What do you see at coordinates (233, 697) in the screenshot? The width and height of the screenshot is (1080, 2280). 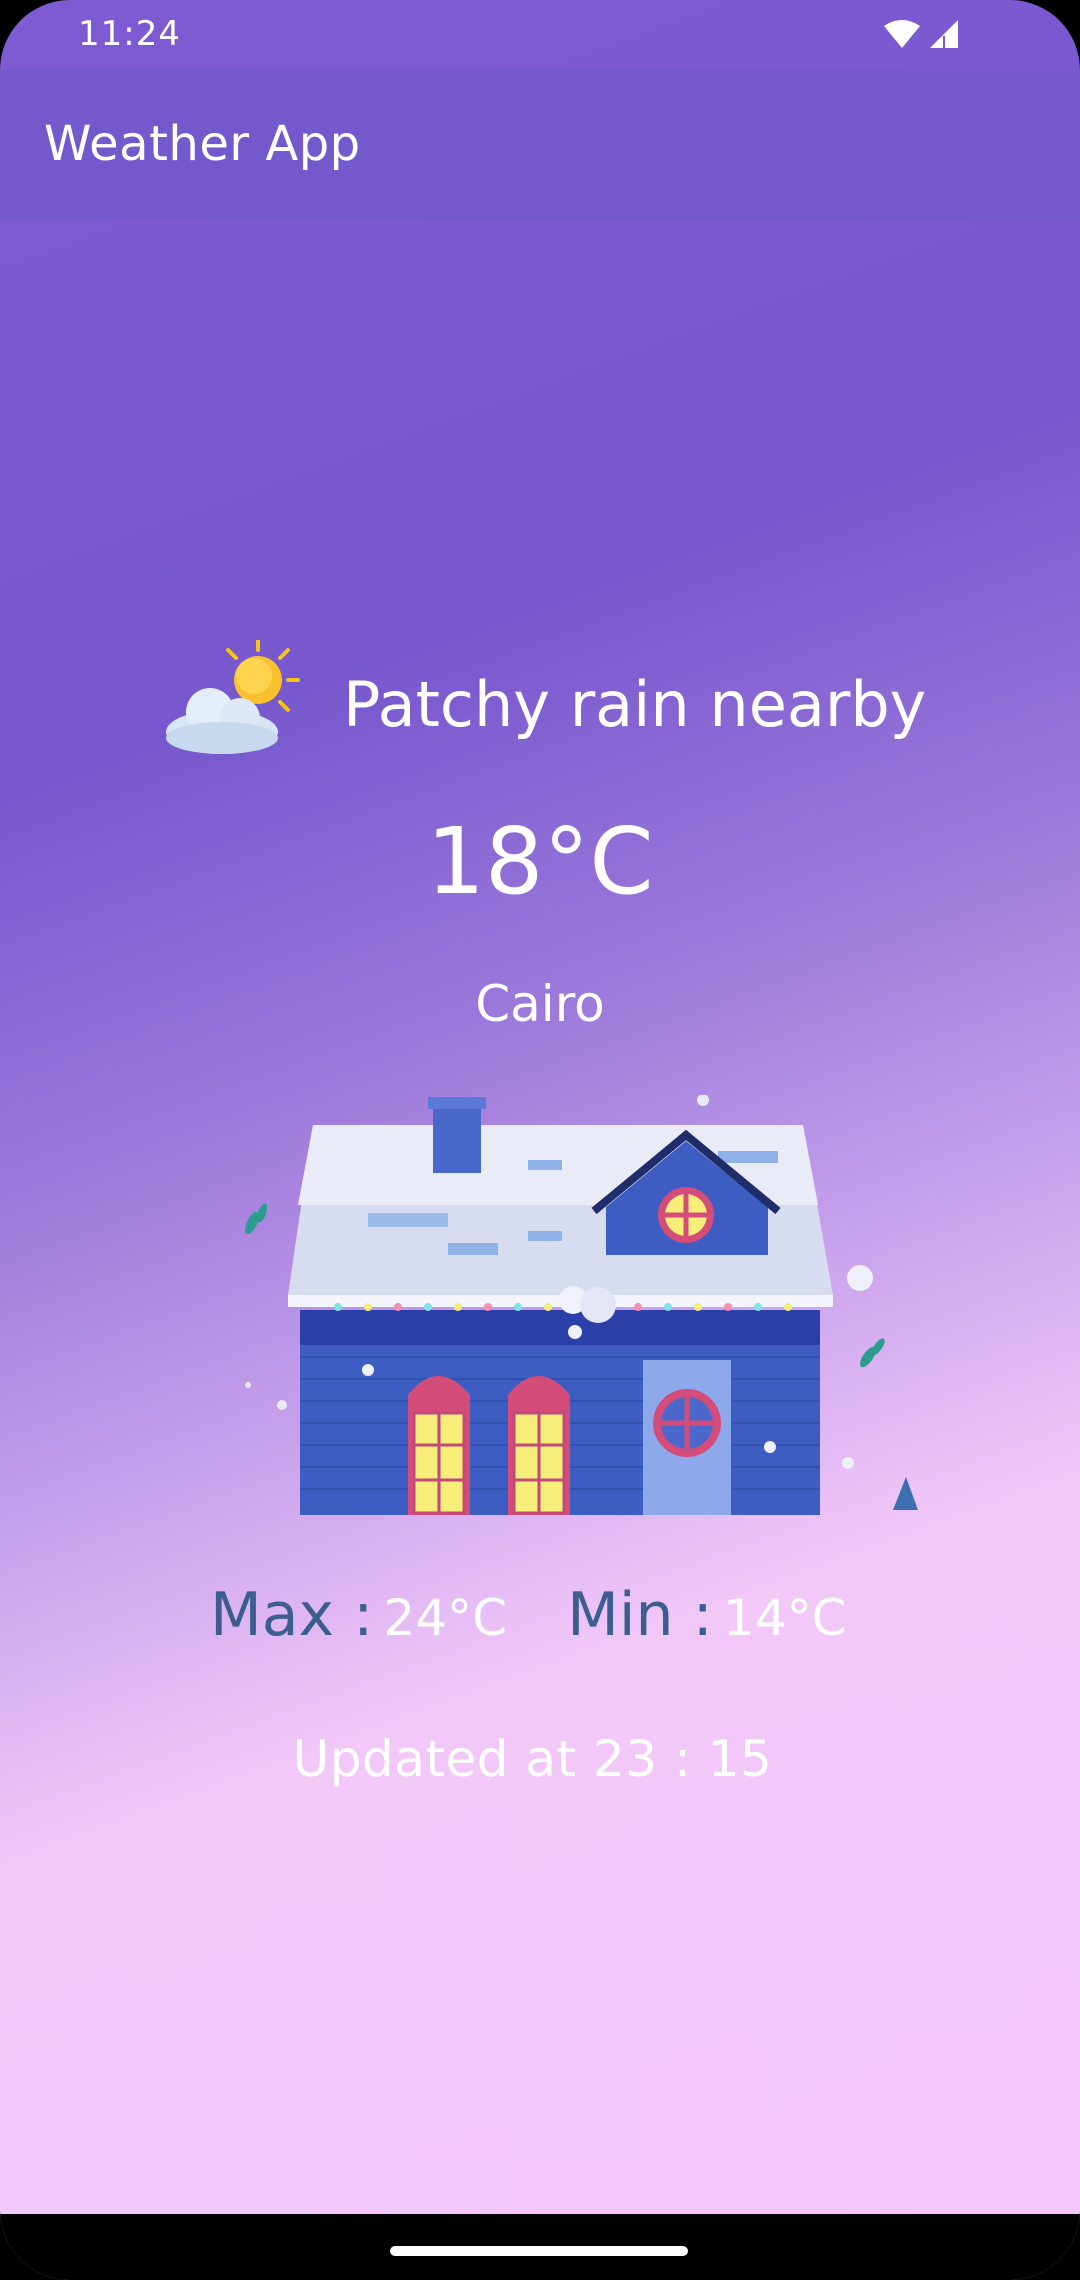 I see `partly-cloudy-sun-icon` at bounding box center [233, 697].